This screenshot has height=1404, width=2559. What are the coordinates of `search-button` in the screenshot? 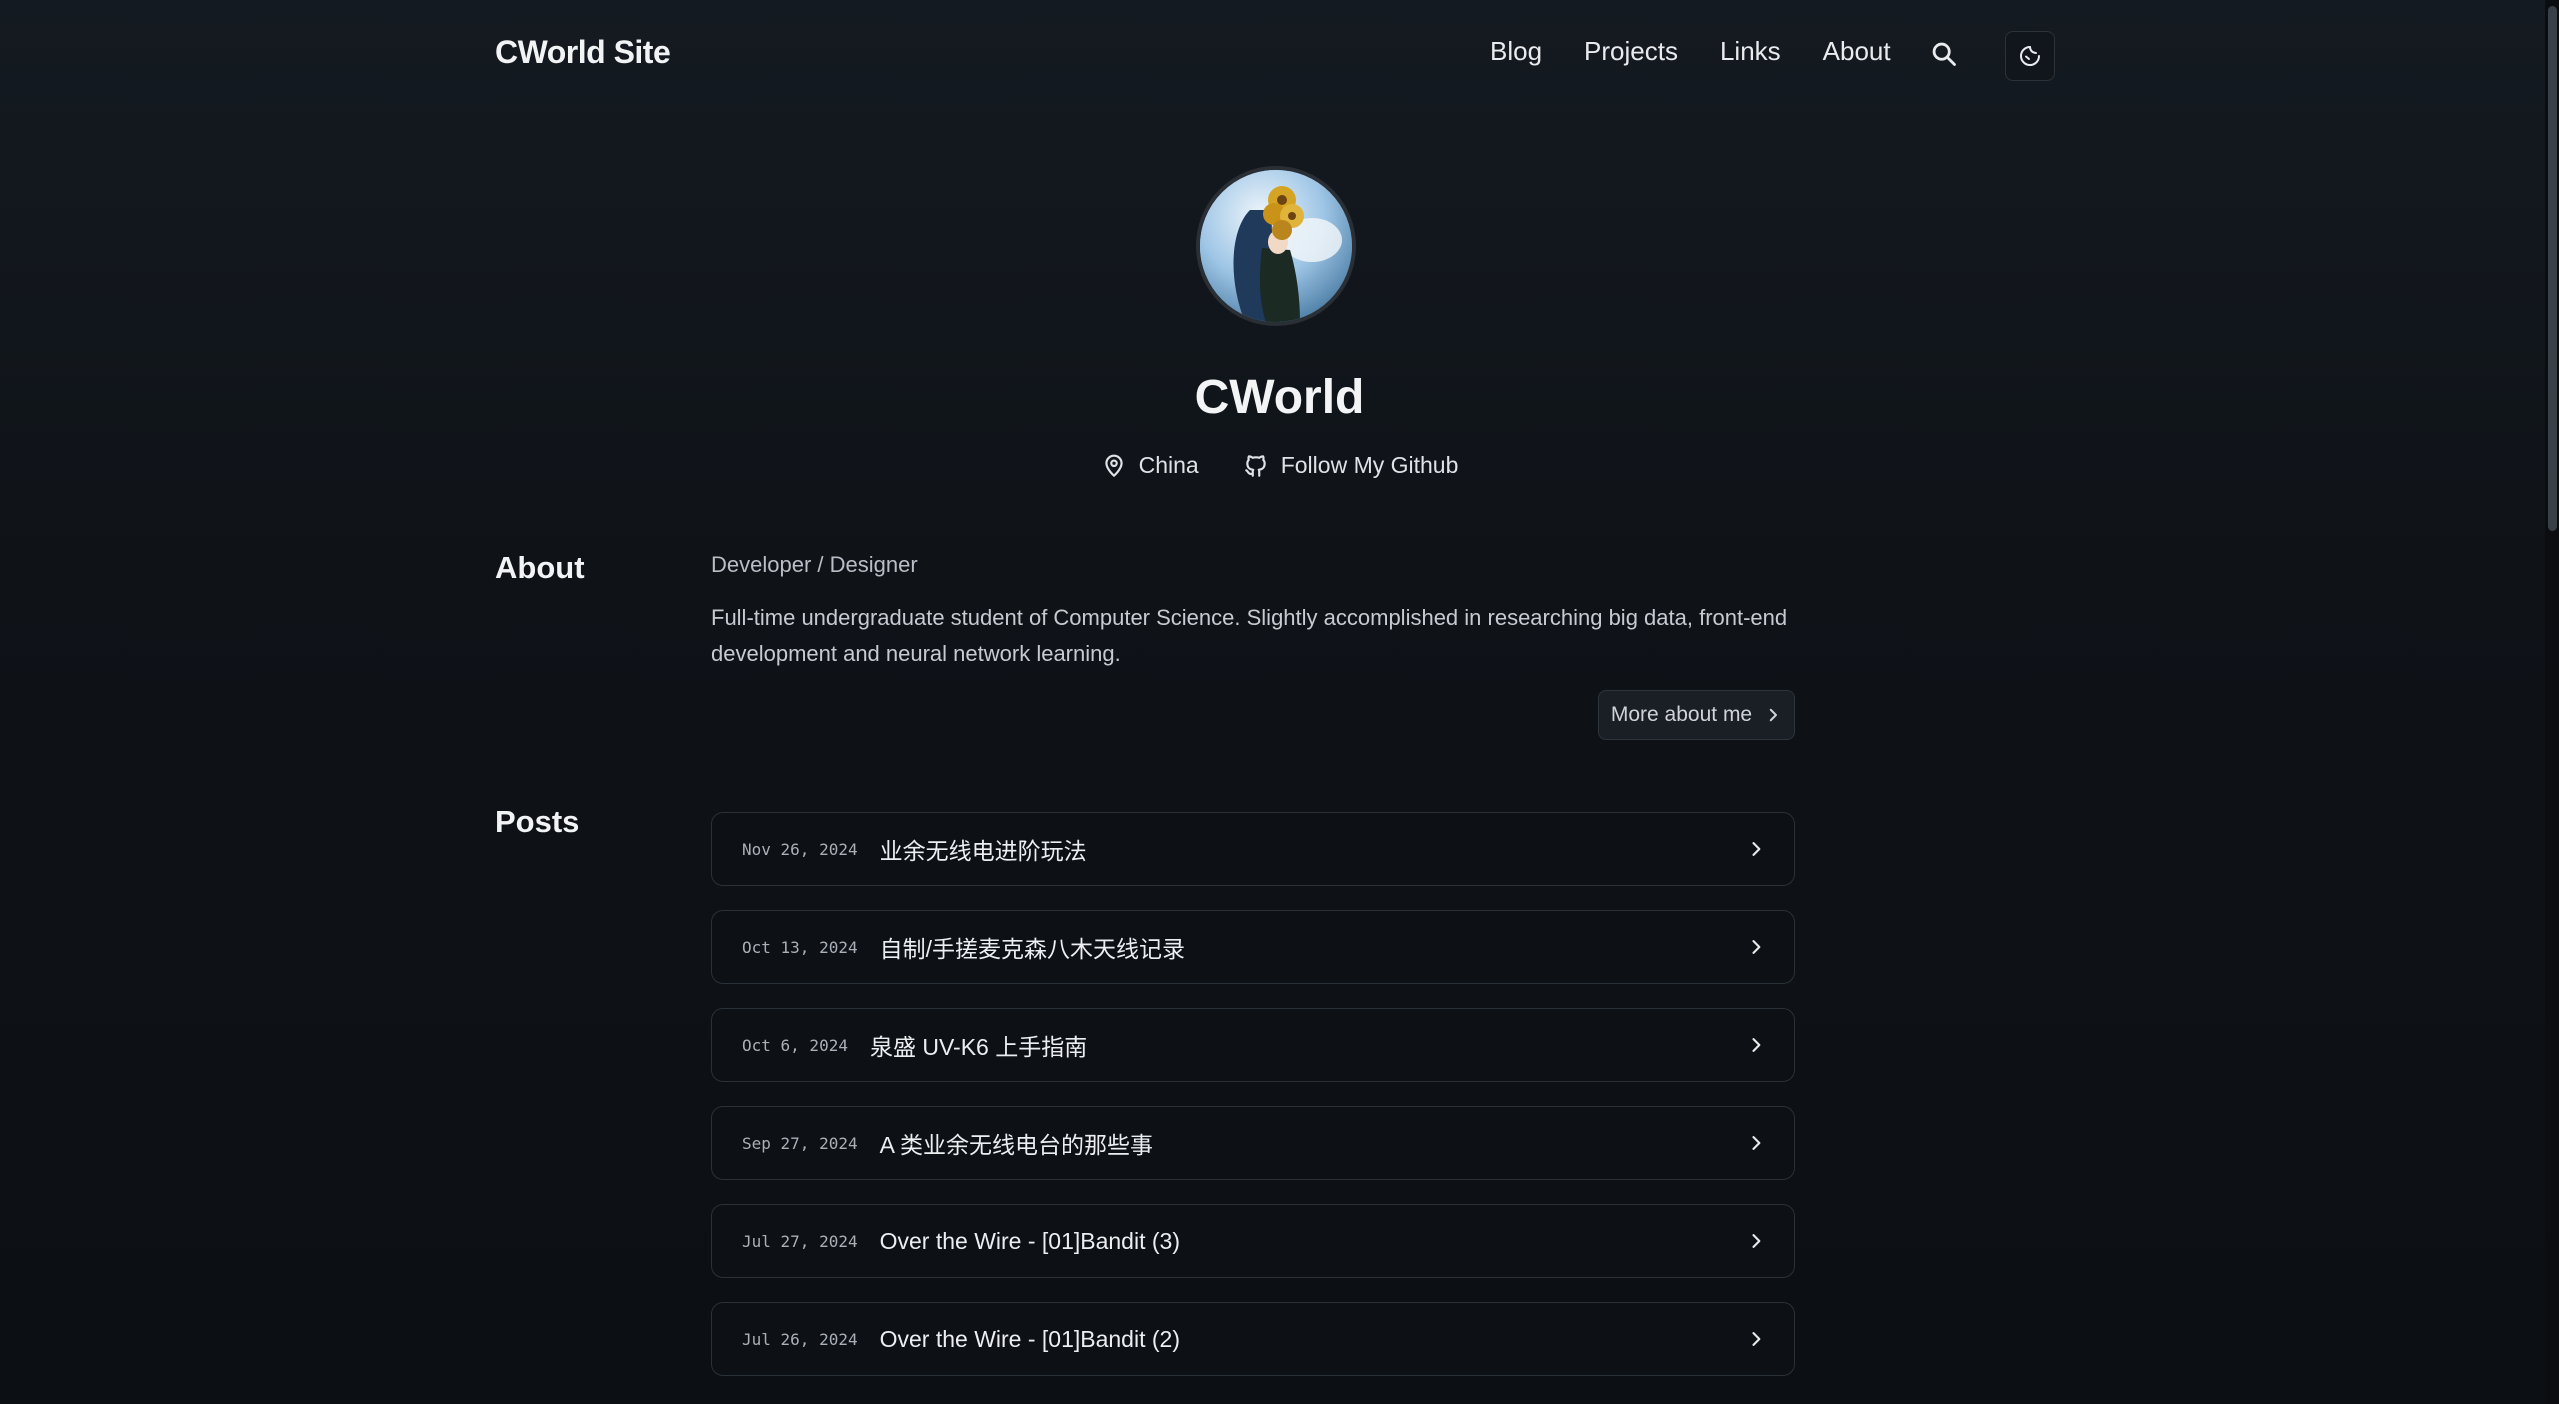 It's located at (1948, 58).